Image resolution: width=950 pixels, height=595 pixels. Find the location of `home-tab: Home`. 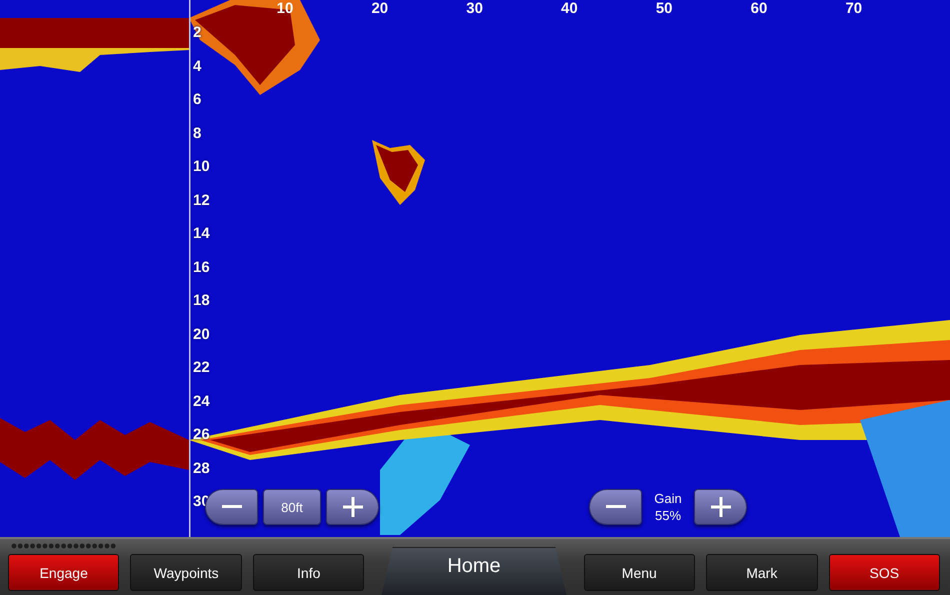

home-tab: Home is located at coordinates (474, 571).